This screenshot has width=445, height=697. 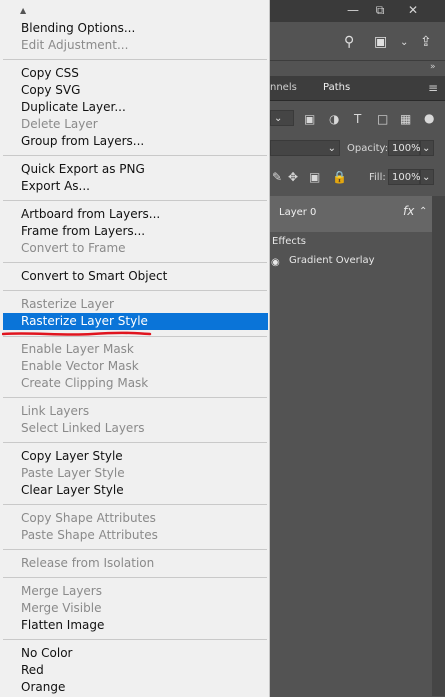 I want to click on lock-row: ✎ ✥ ▣ 🔒 Fill: 100% ⌄, so click(x=357, y=180).